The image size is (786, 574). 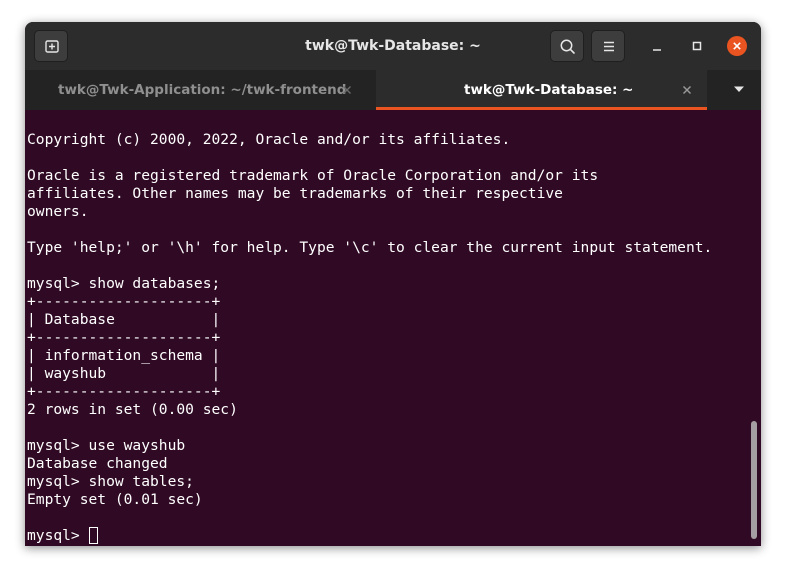 I want to click on new-tab-button, so click(x=51, y=46).